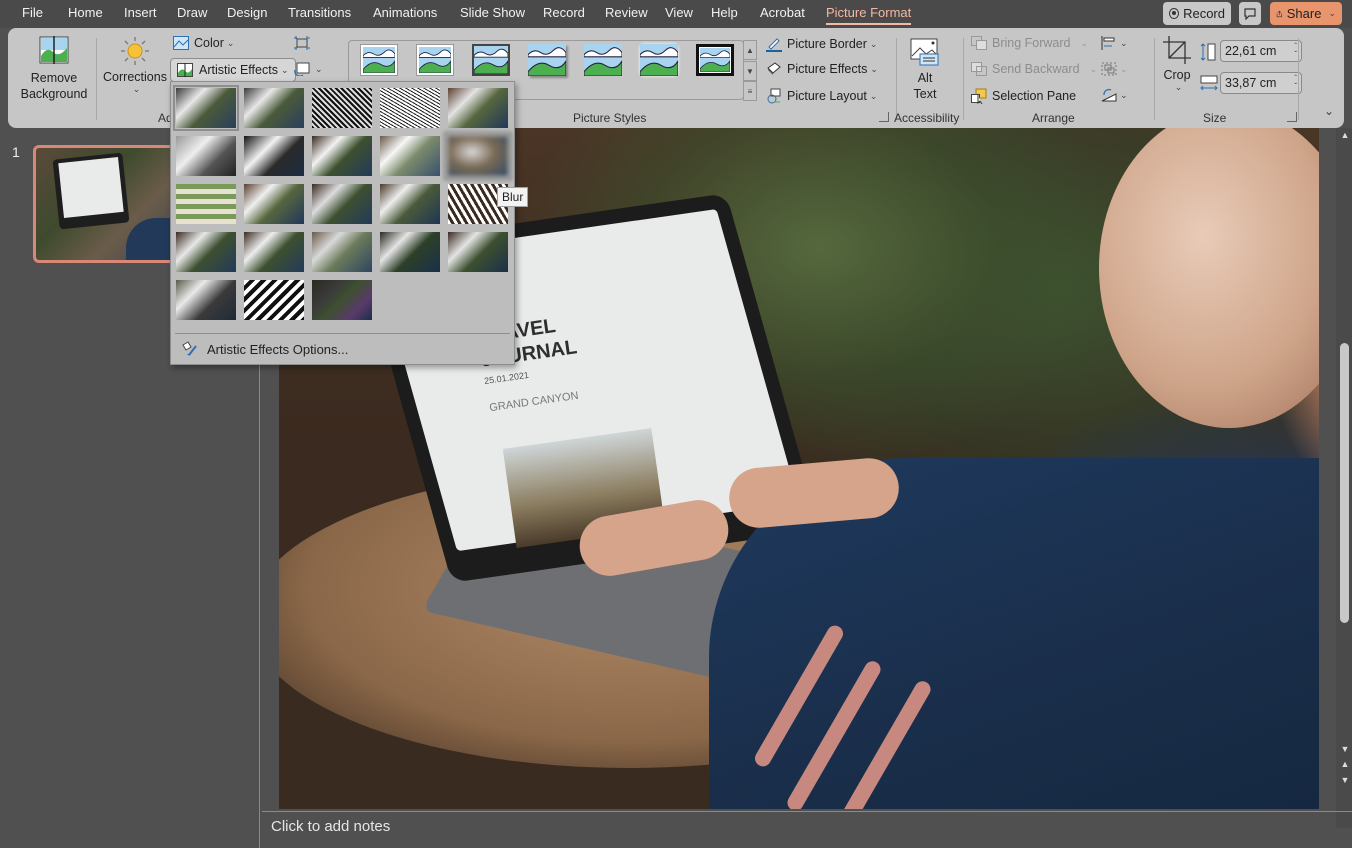 Image resolution: width=1352 pixels, height=848 pixels. Describe the element at coordinates (1345, 764) in the screenshot. I see `previous-slide-icon: ▲` at that location.